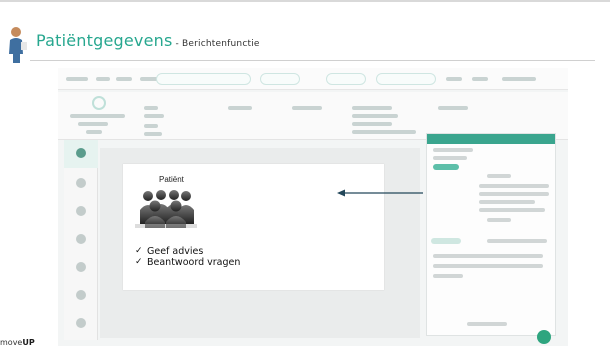 This screenshot has height=346, width=610. Describe the element at coordinates (175, 251) in the screenshot. I see `check-item-text: Geef advies` at that location.